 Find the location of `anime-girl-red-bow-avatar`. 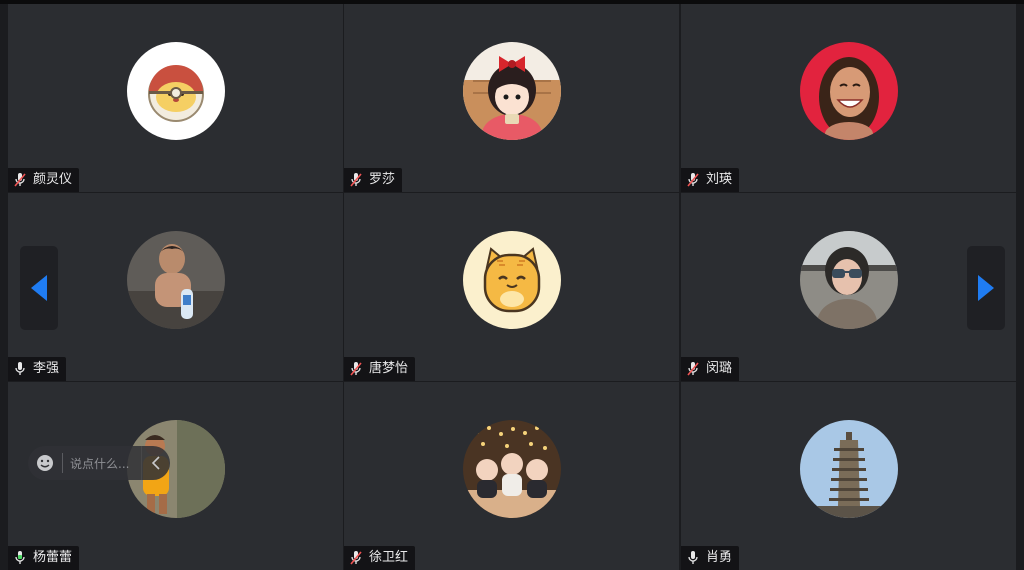

anime-girl-red-bow-avatar is located at coordinates (512, 91).